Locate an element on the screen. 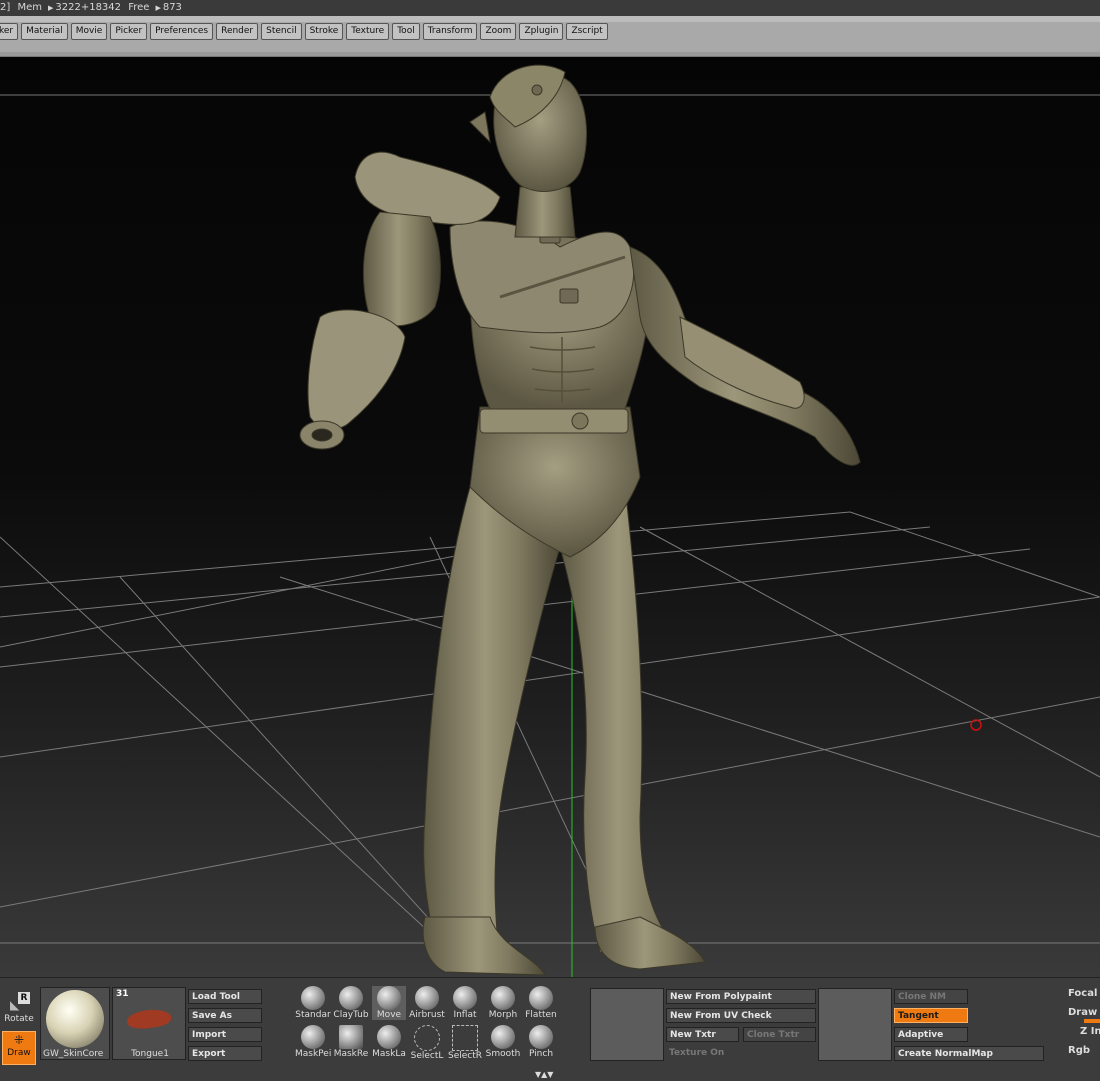 The image size is (1100, 1081). brush-standard: Standar is located at coordinates (313, 1003).